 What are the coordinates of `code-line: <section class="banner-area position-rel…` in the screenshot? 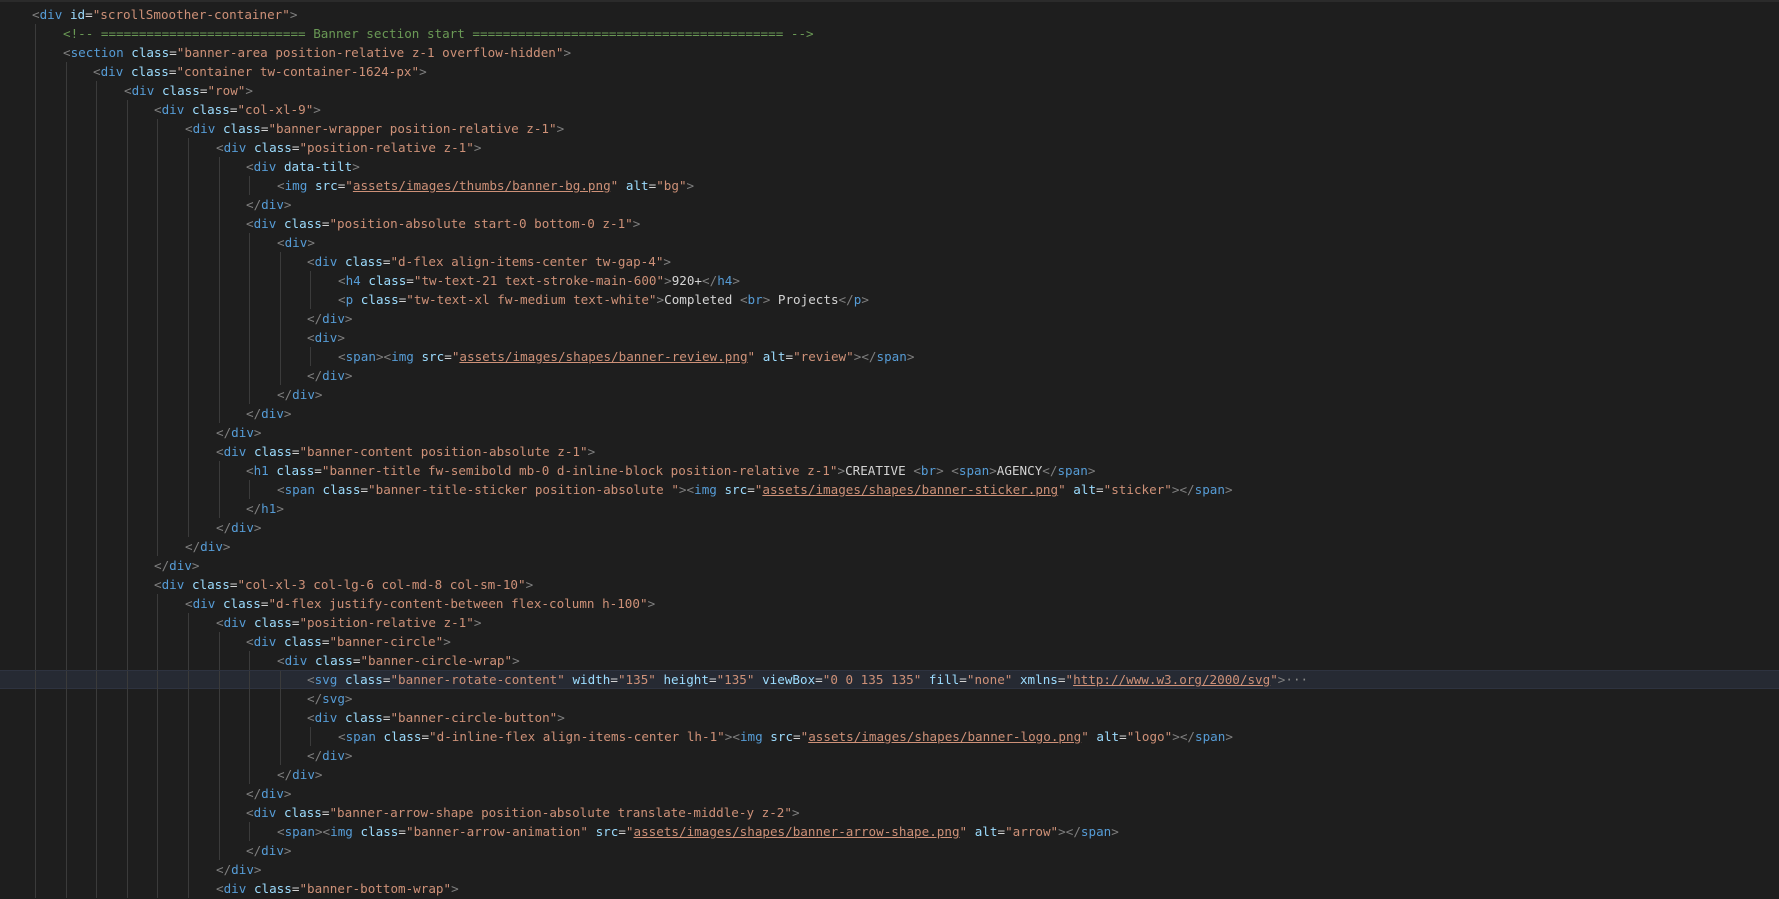 It's located at (889, 52).